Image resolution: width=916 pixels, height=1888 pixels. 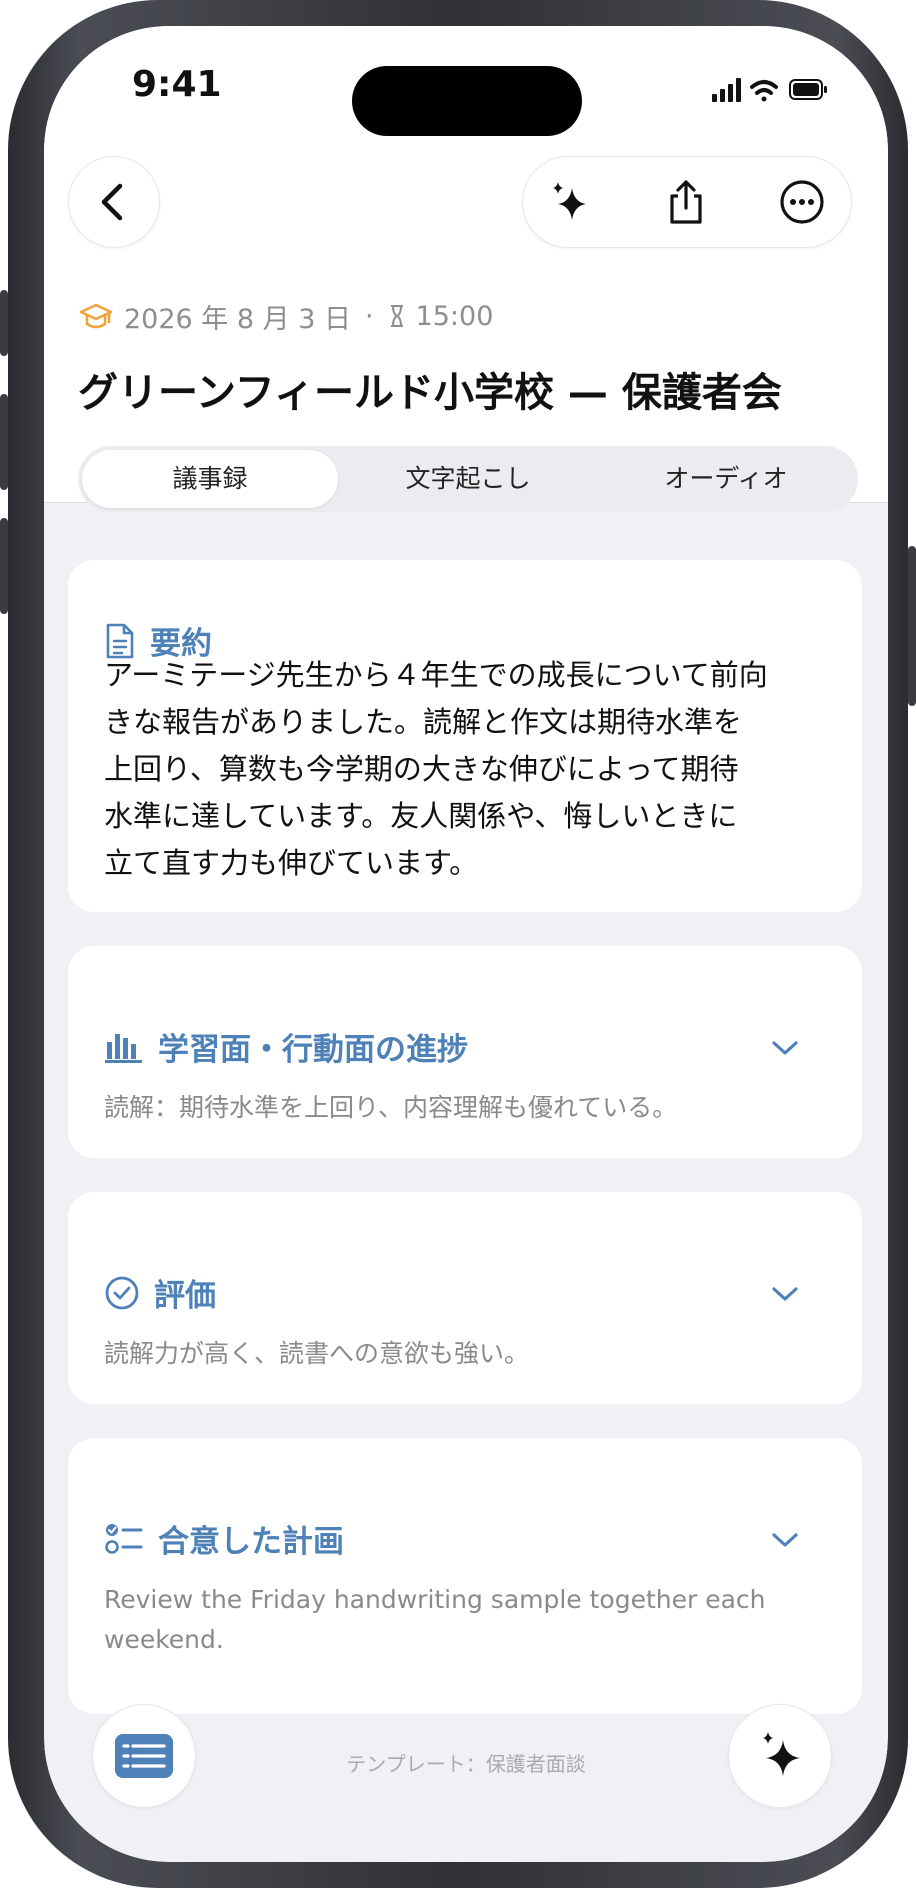 I want to click on action-button, so click(x=4, y=323).